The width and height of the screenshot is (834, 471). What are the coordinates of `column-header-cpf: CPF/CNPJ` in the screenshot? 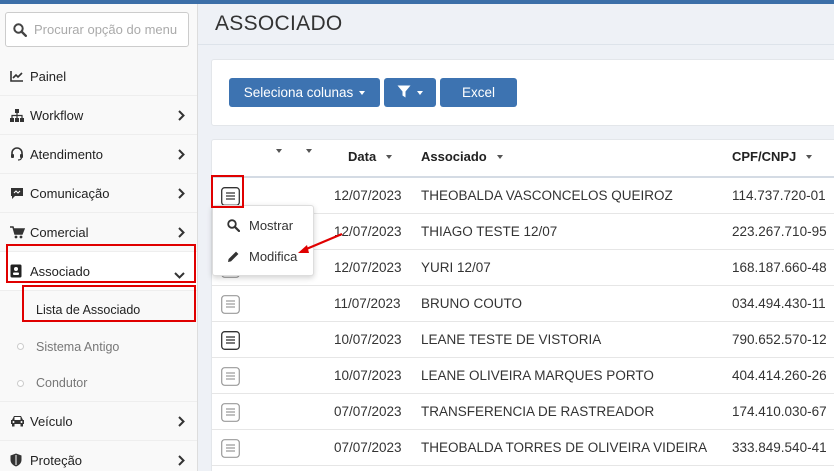 It's located at (772, 156).